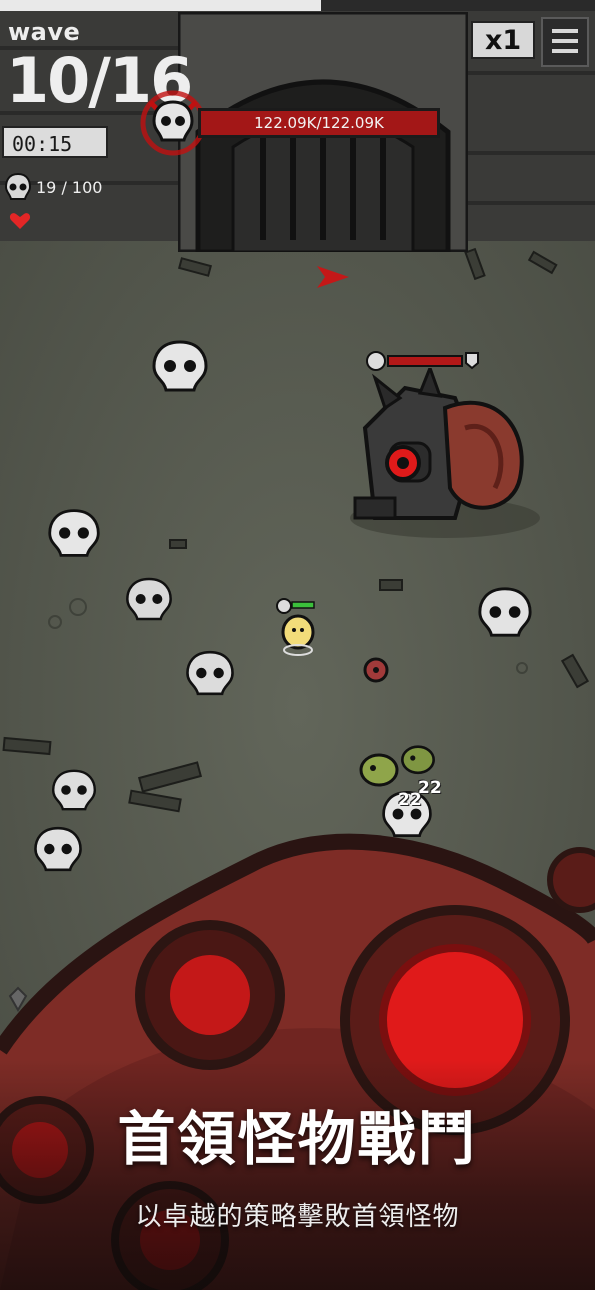 The height and width of the screenshot is (1290, 595). What do you see at coordinates (69, 187) in the screenshot?
I see `kill-counter: 19 / 100` at bounding box center [69, 187].